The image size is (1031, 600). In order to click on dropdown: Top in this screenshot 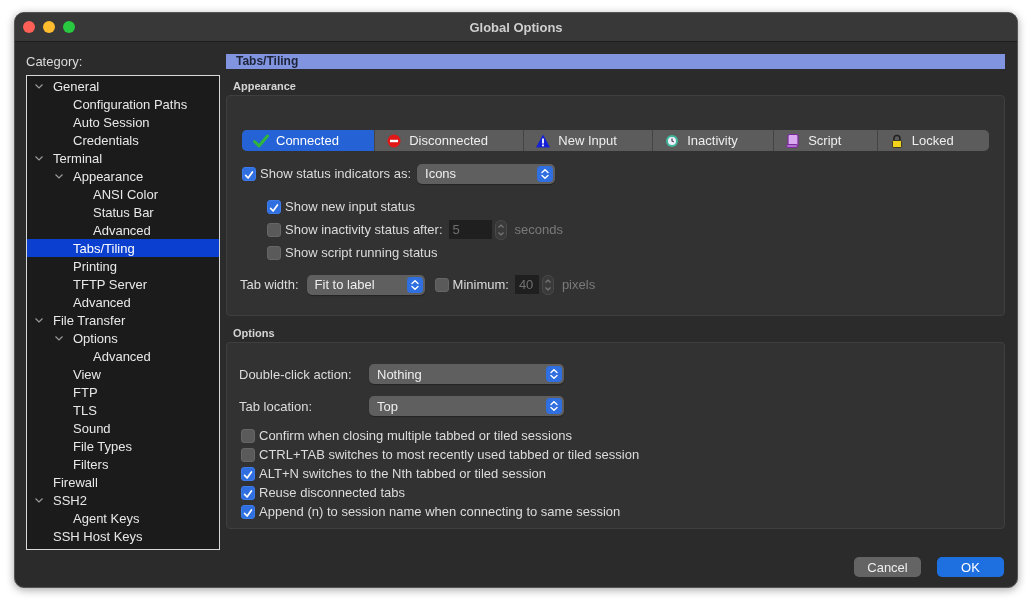, I will do `click(466, 406)`.